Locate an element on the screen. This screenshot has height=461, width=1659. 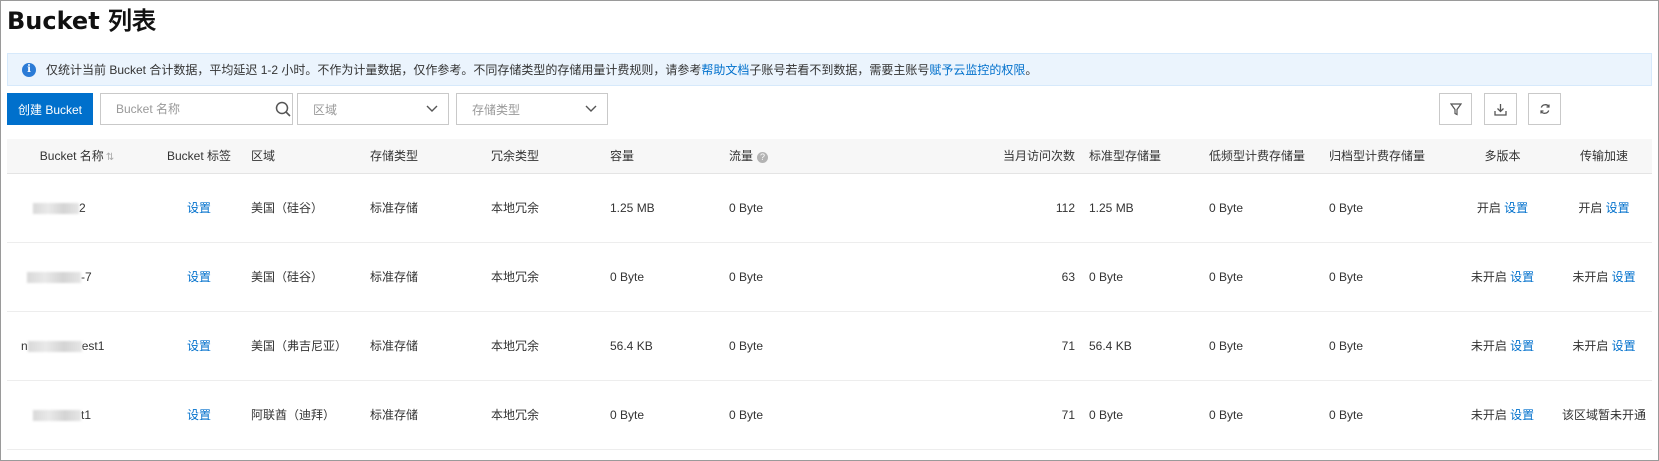
bucket-name: est1 is located at coordinates (93, 345).